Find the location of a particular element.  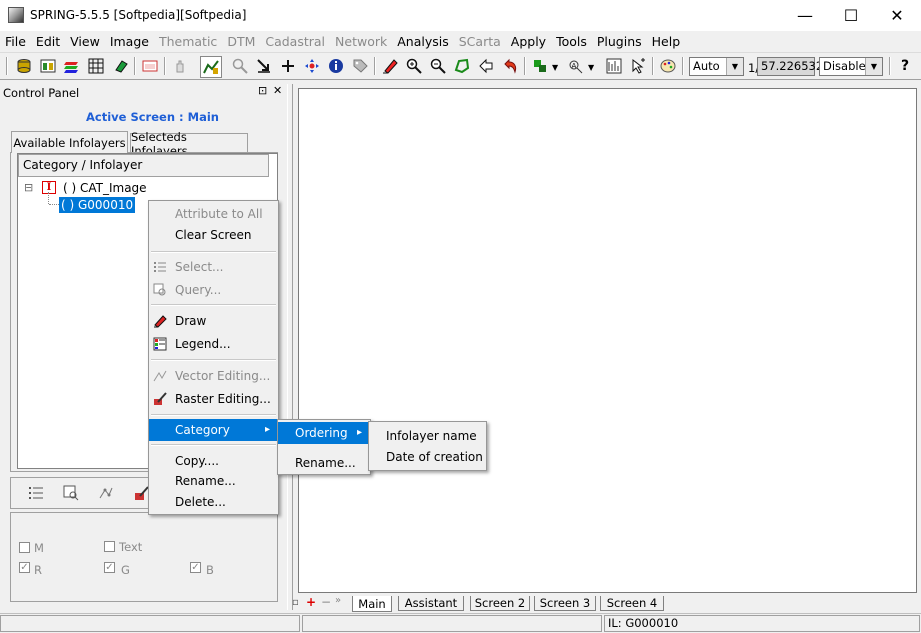

status-cell-main is located at coordinates (150, 623).